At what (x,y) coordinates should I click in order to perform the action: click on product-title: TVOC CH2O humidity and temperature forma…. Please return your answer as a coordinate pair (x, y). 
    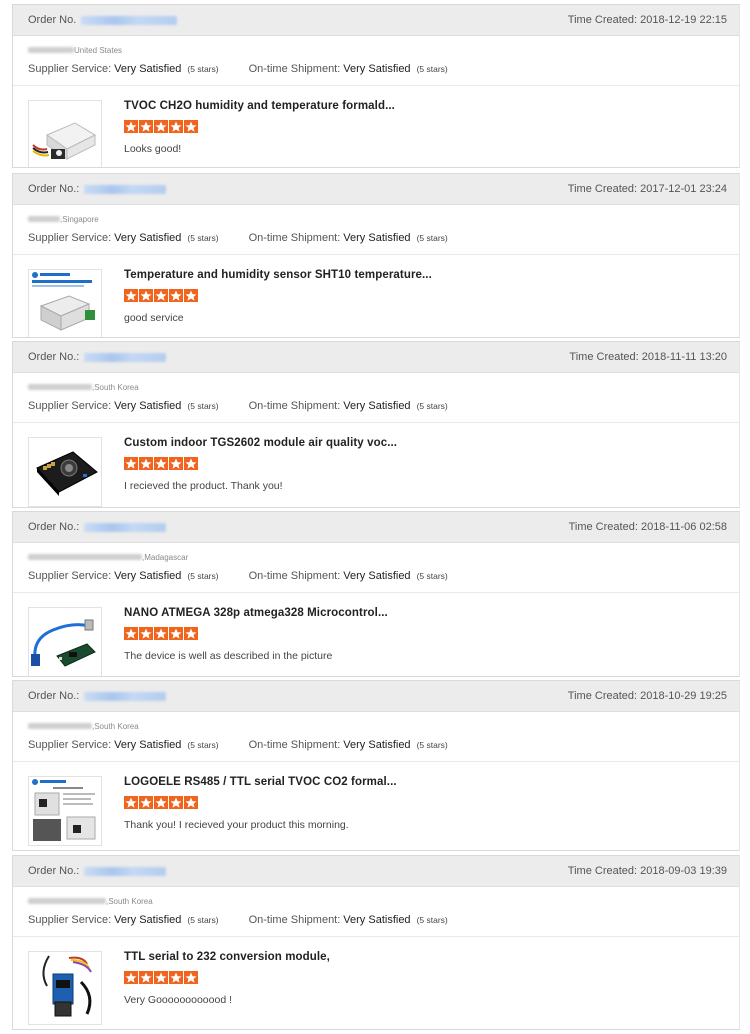
    Looking at the image, I should click on (259, 106).